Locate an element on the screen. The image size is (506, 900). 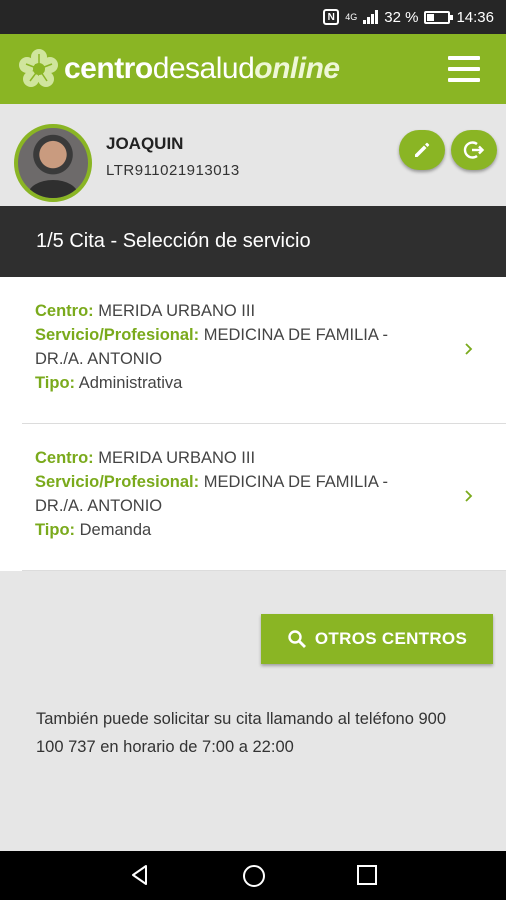
logo-flower-icon is located at coordinates (39, 69).